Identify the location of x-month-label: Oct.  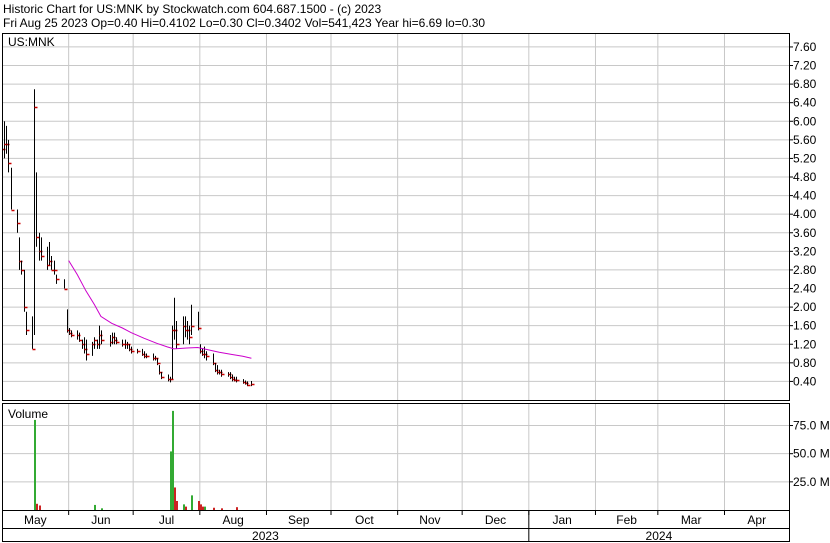
(364, 520).